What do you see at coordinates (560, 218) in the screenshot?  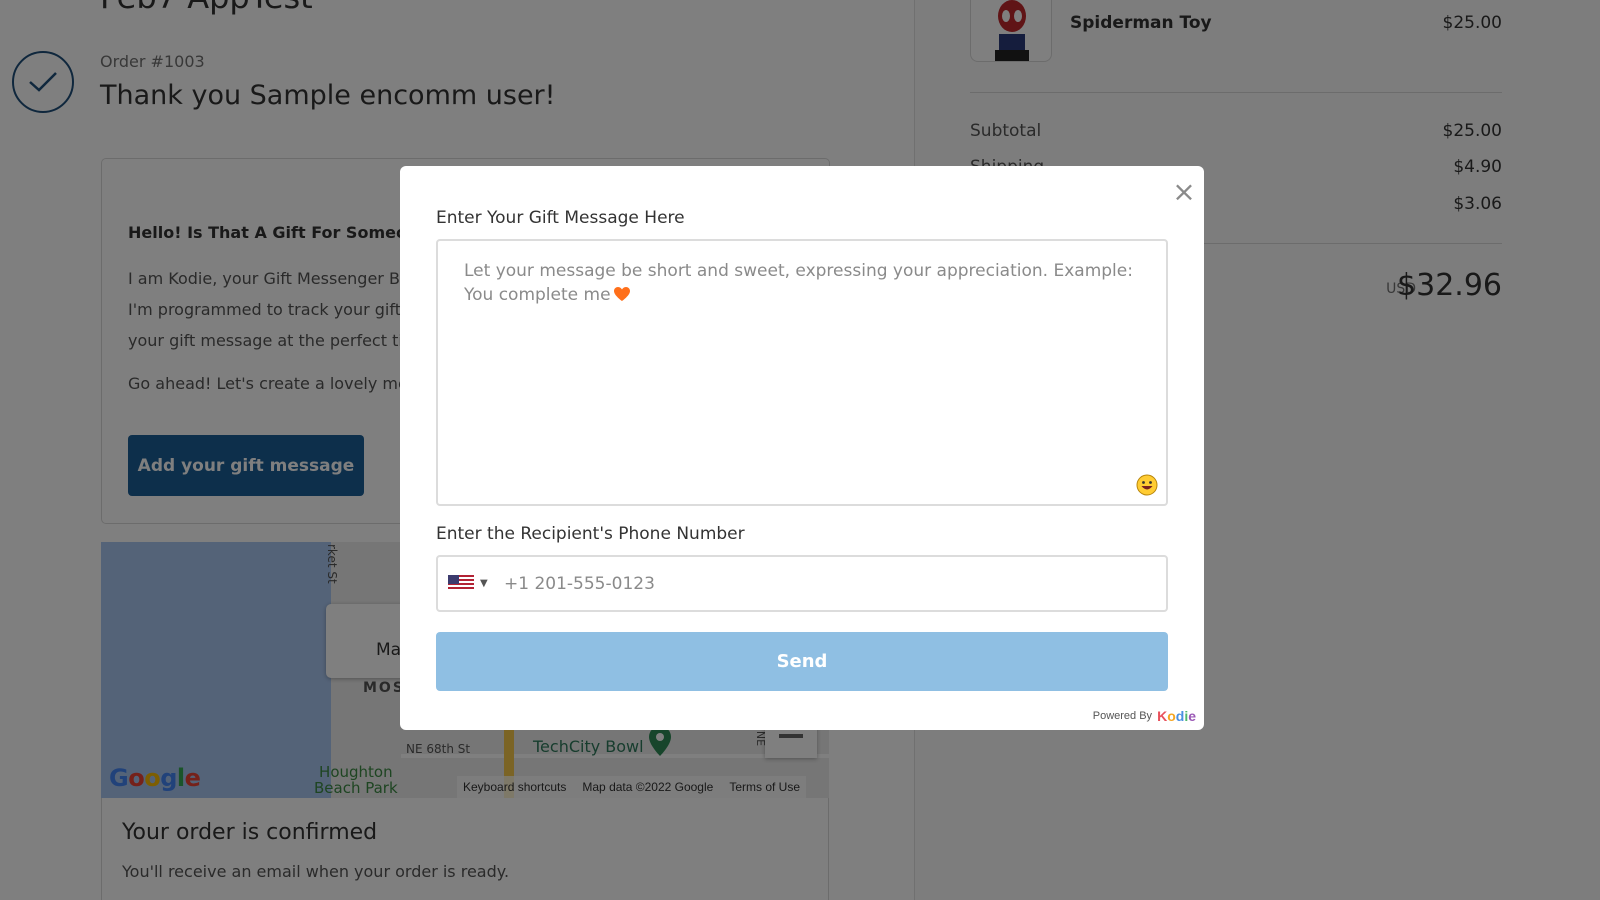 I see `gift-message-label: Enter Your Gift Message Here` at bounding box center [560, 218].